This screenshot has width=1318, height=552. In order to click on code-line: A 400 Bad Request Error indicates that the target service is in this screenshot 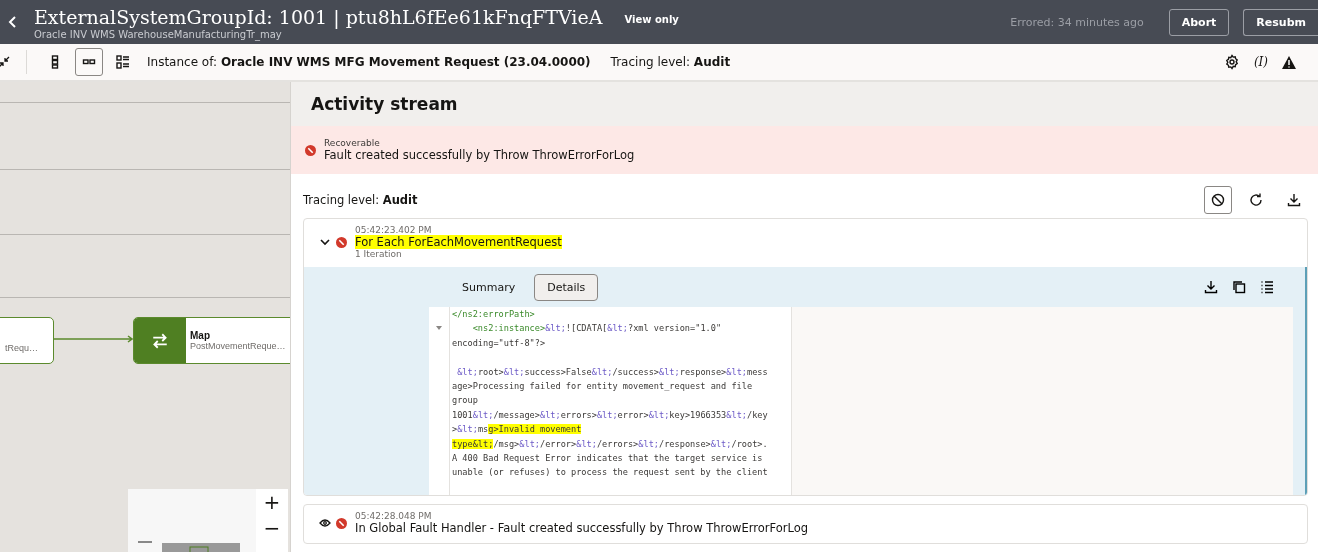, I will do `click(608, 459)`.